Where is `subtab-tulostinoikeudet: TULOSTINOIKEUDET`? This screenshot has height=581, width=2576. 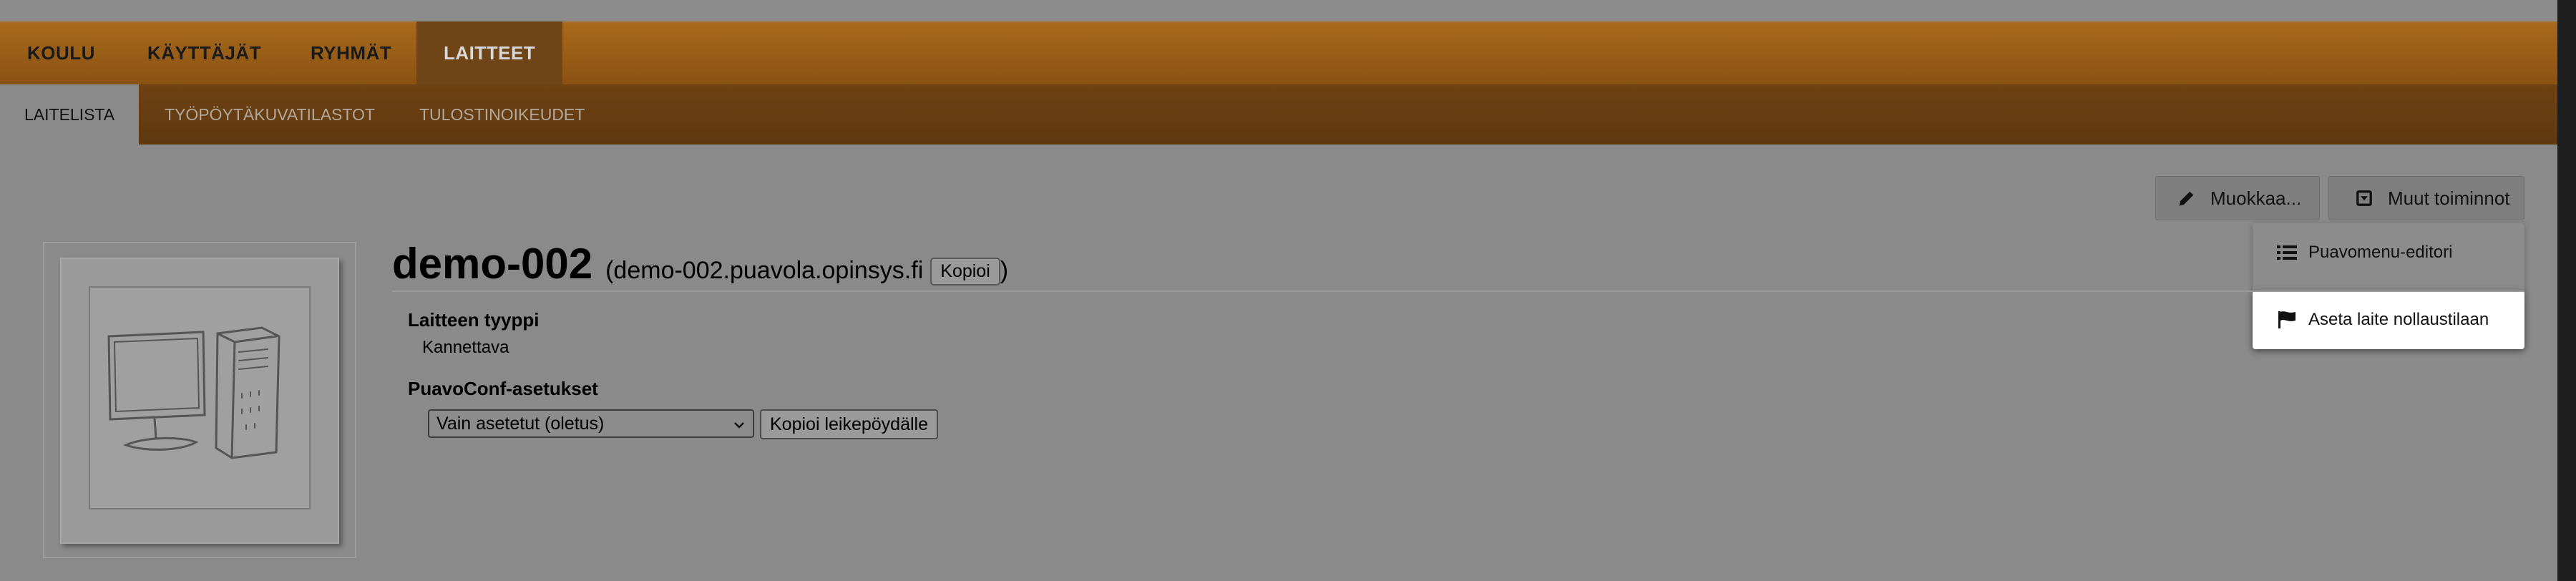 subtab-tulostinoikeudet: TULOSTINOIKEUDET is located at coordinates (502, 115).